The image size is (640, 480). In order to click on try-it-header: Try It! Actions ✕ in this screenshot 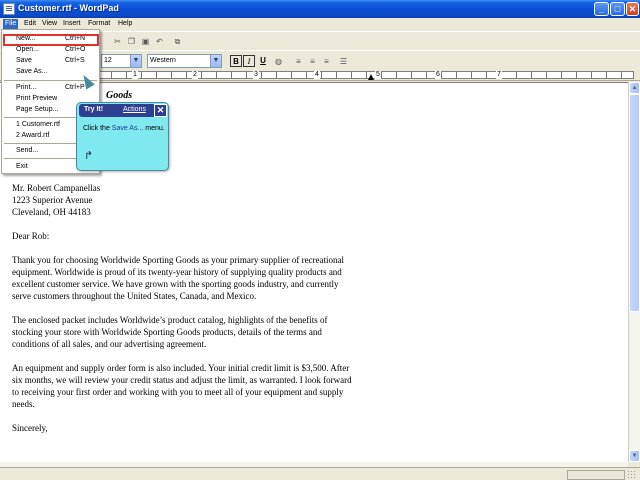, I will do `click(123, 110)`.